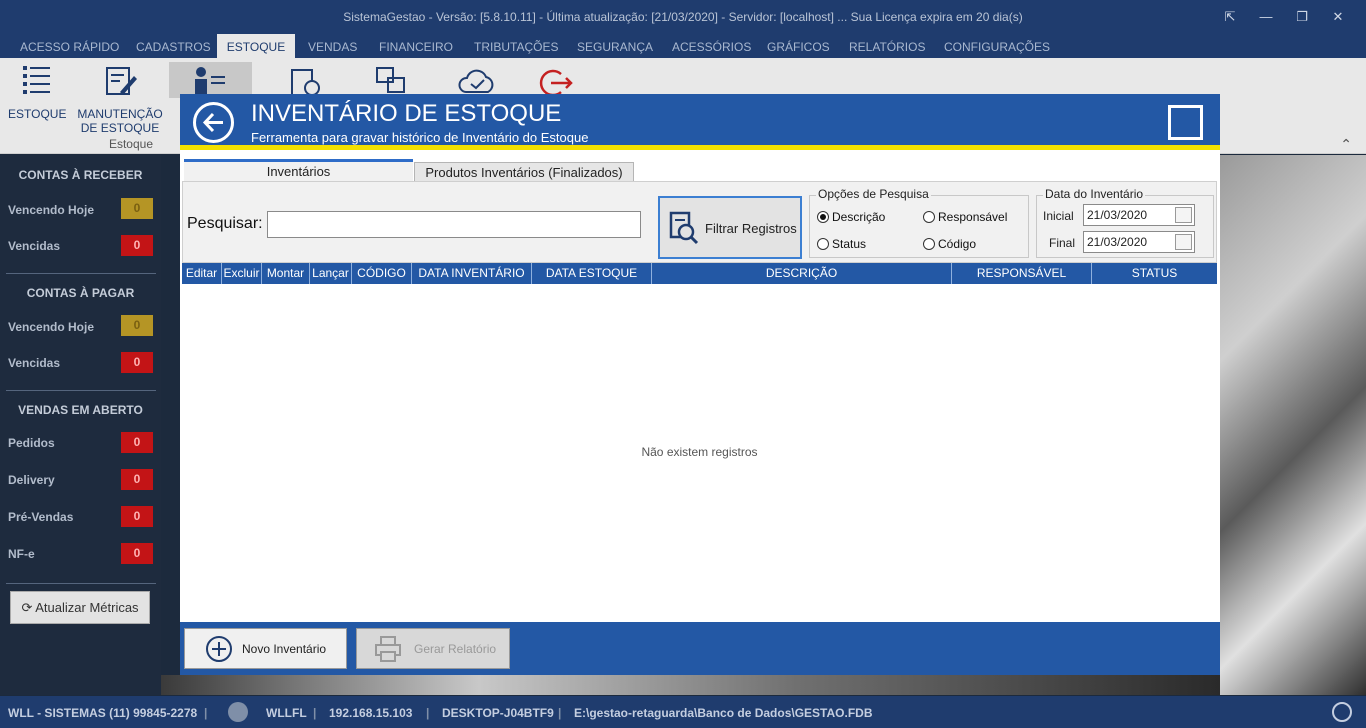 This screenshot has width=1366, height=728. What do you see at coordinates (332, 46) in the screenshot?
I see `tab-vendas: VENDAS` at bounding box center [332, 46].